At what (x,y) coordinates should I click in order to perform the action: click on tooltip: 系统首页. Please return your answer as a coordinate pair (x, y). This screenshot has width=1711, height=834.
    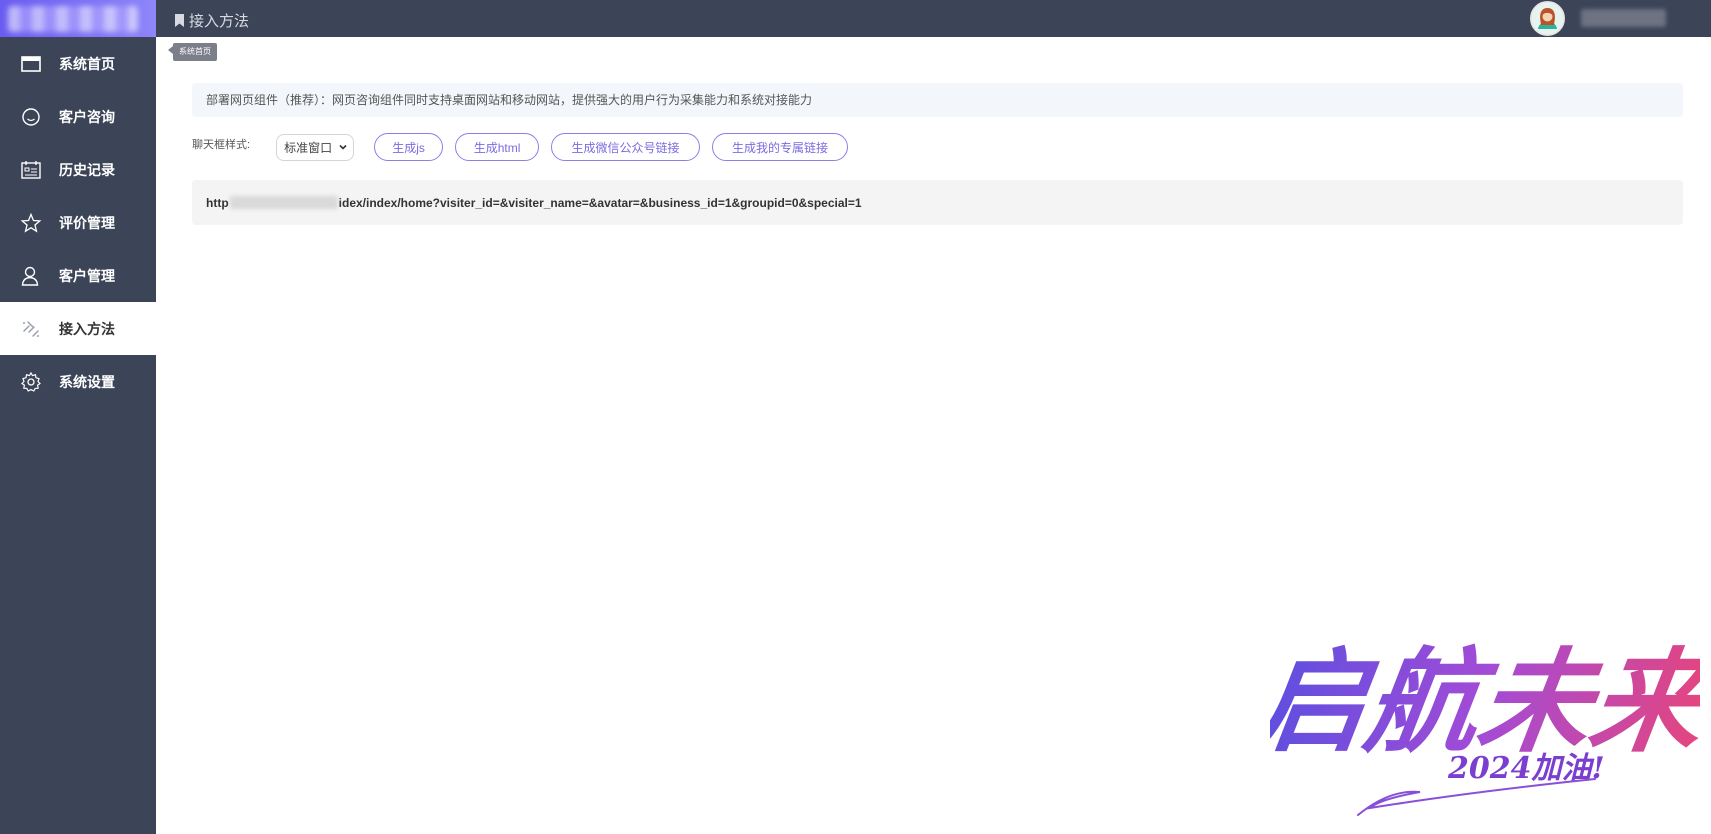
    Looking at the image, I should click on (192, 52).